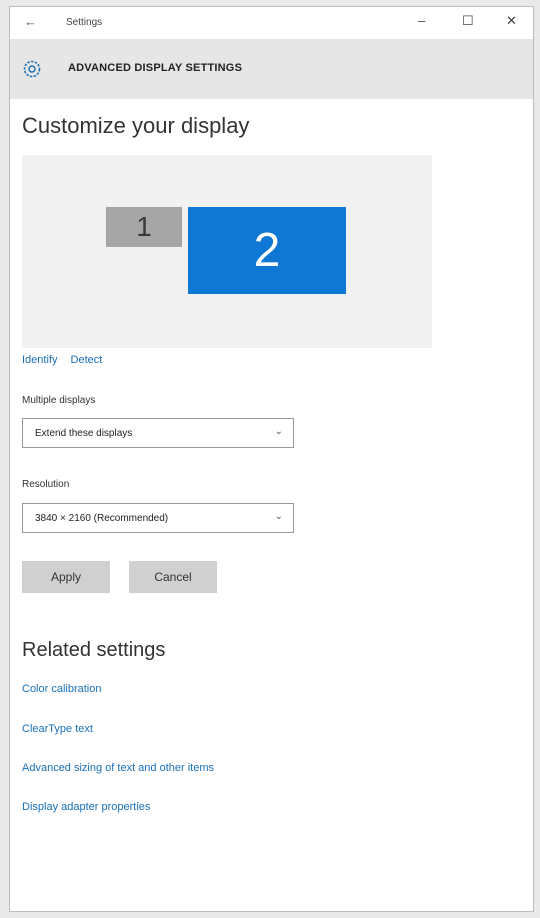 The image size is (540, 918). What do you see at coordinates (32, 69) in the screenshot?
I see `gear-icon` at bounding box center [32, 69].